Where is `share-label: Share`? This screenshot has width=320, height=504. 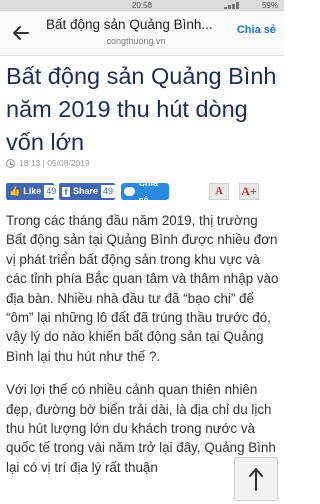 share-label: Share is located at coordinates (85, 191).